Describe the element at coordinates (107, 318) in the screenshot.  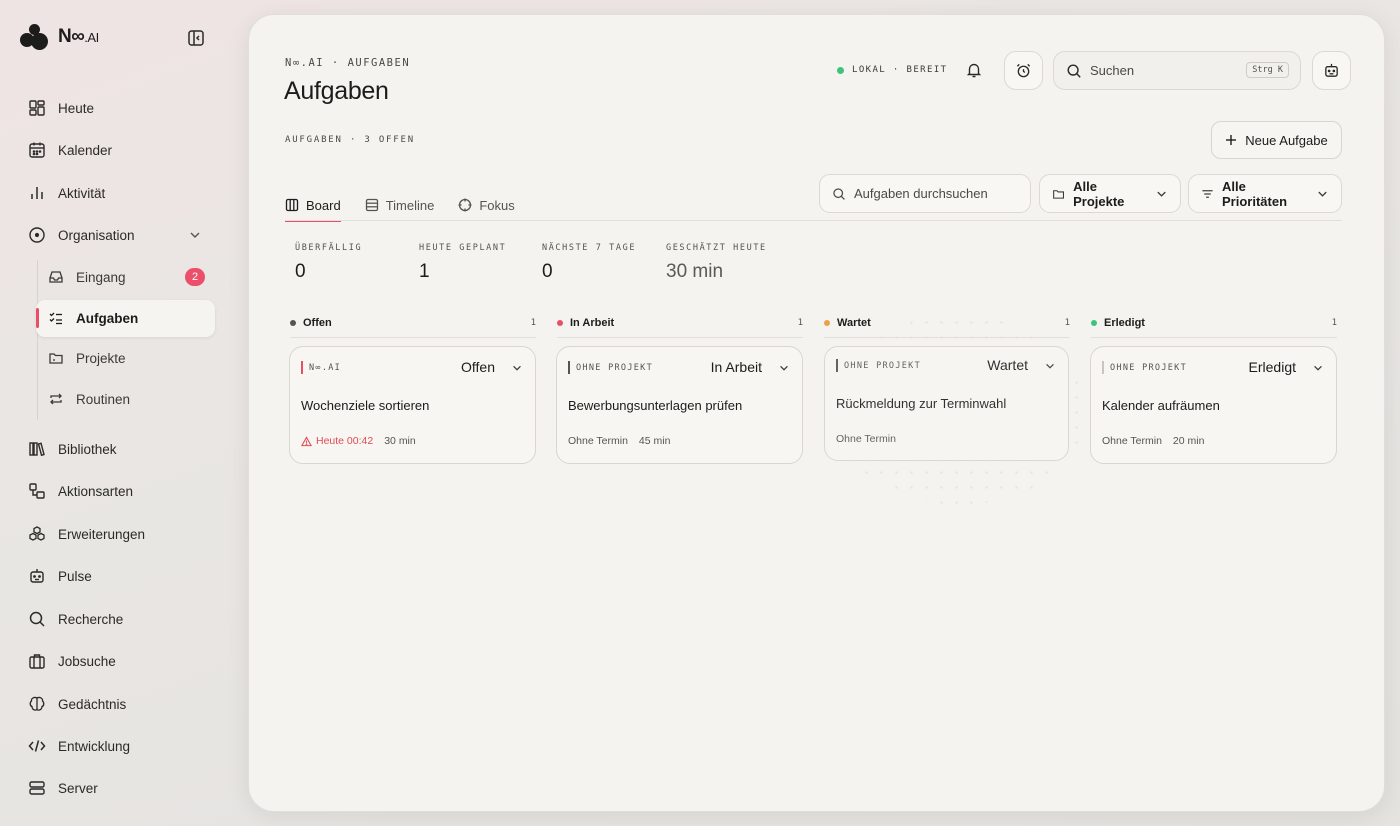
I see `sidebar-item-label: Aufgaben` at that location.